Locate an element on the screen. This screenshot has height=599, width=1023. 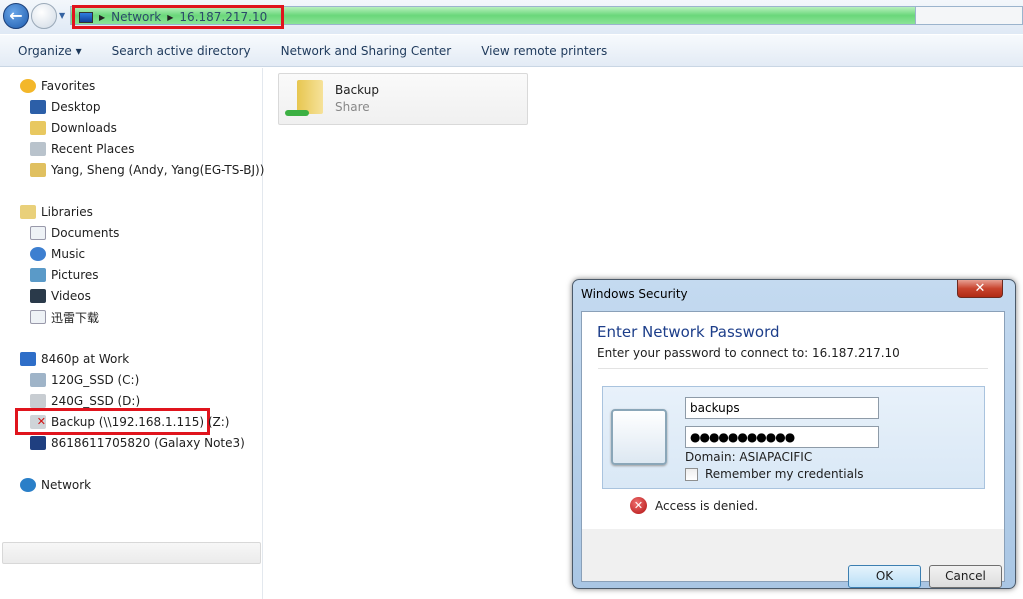
pictures-icon is located at coordinates (38, 275).